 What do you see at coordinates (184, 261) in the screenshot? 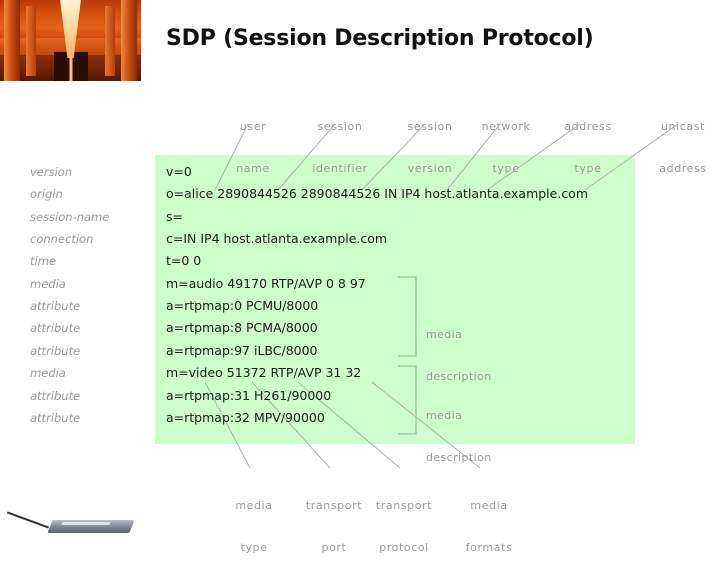
I see `row-text-4: t=0 0` at bounding box center [184, 261].